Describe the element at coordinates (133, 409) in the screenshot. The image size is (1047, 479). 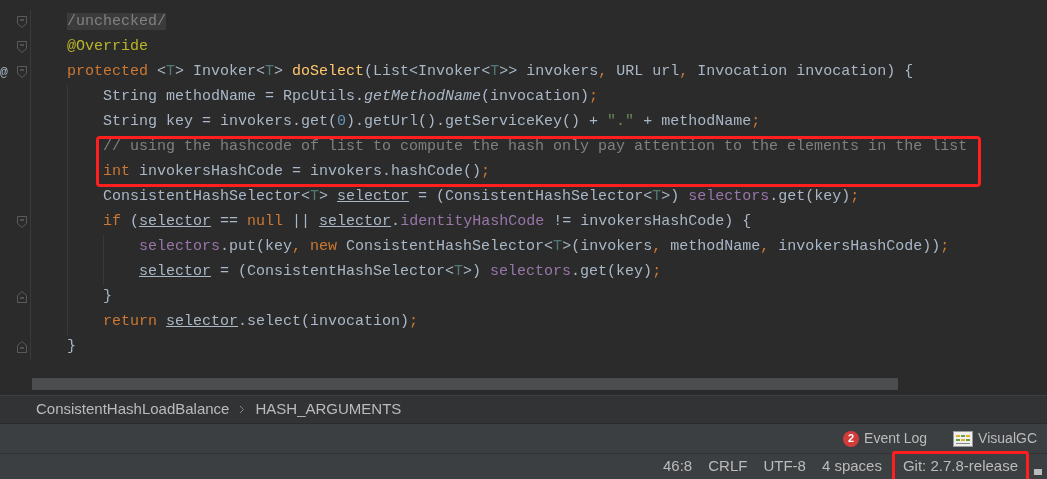
I see `breadcrumb-item: ConsistentHashLoadBalance` at that location.